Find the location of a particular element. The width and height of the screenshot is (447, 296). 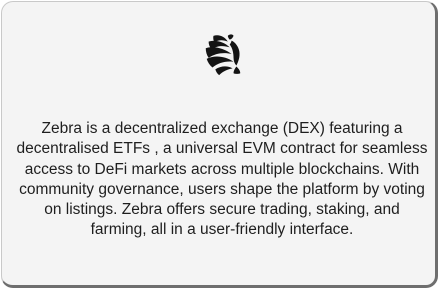

zebra-logo-svg is located at coordinates (223, 55).